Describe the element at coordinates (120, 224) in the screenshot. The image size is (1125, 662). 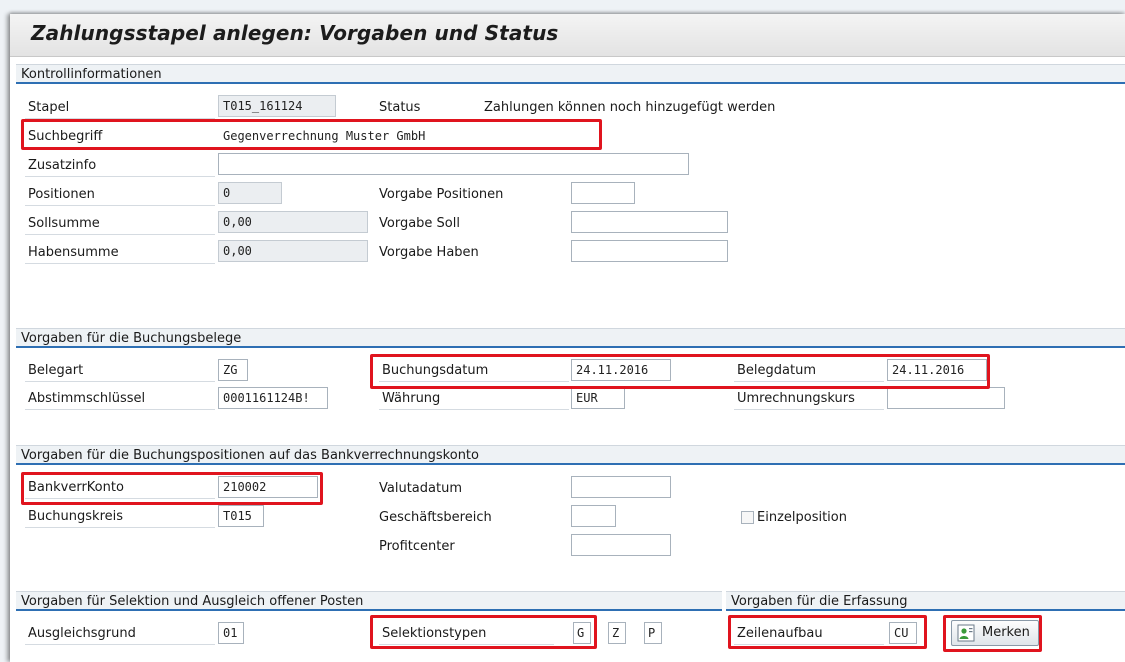
I see `sollsumme-label: Sollsumme` at that location.